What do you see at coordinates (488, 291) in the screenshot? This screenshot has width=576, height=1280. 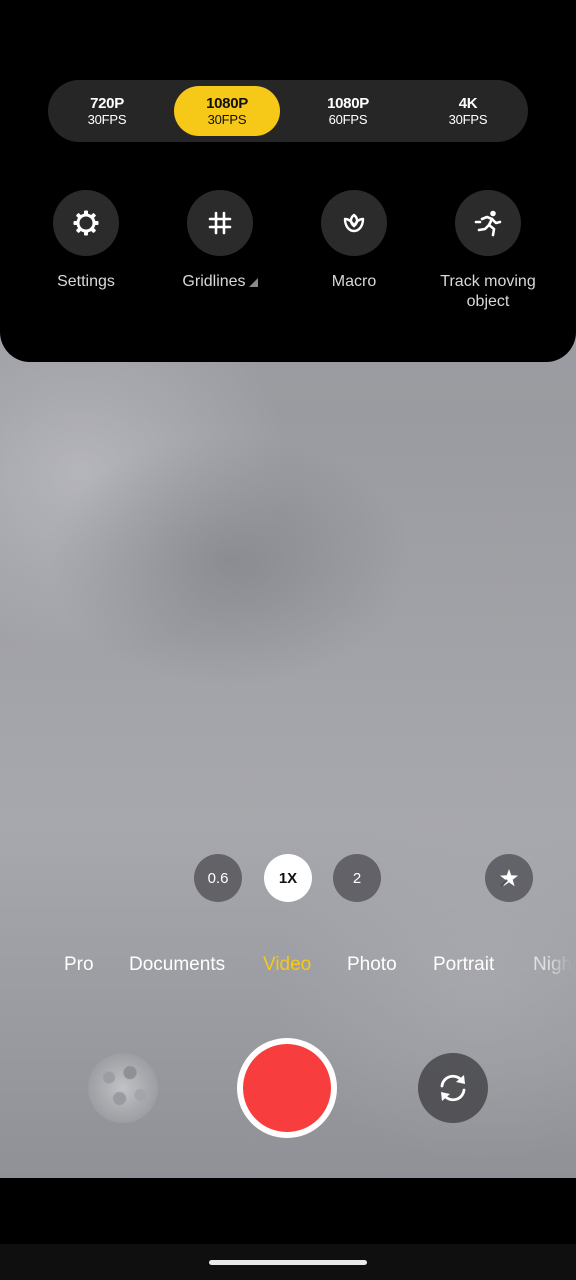 I see `track-moving-object-label: Track moving object` at bounding box center [488, 291].